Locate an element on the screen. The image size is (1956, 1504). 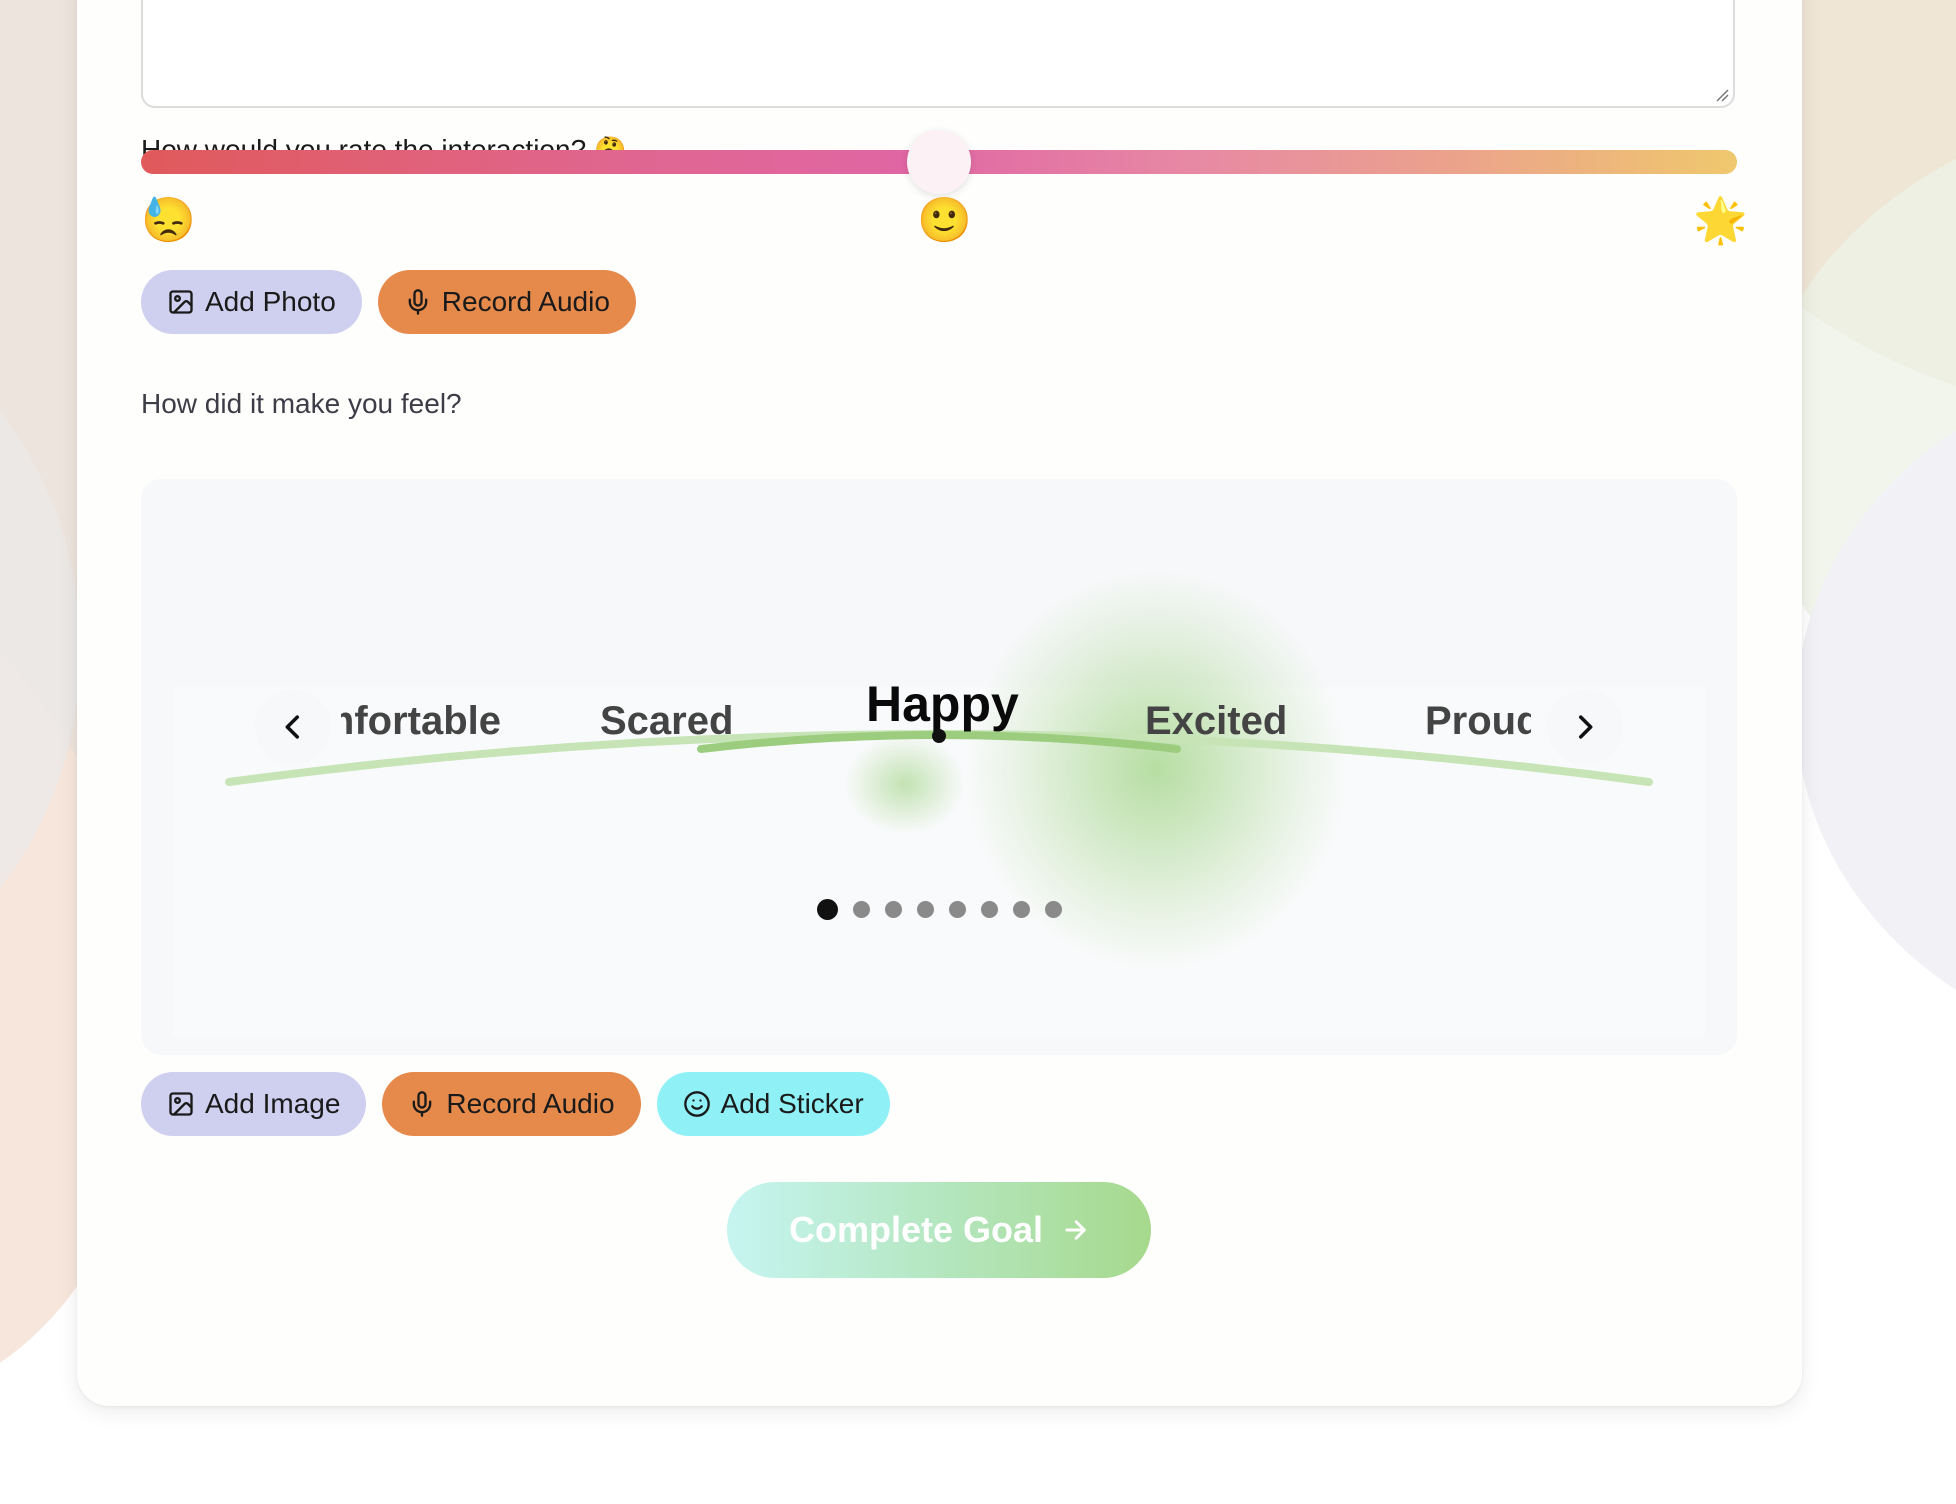
add-sticker-button: Add Sticker is located at coordinates (773, 1104).